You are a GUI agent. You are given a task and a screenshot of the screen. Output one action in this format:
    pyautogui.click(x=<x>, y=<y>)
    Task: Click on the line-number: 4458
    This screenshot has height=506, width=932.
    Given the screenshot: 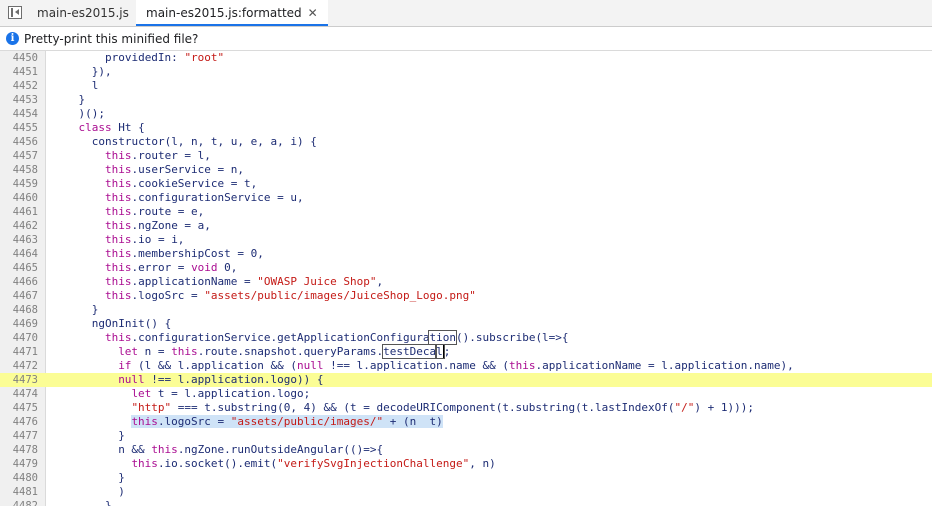 What is the action you would take?
    pyautogui.click(x=19, y=170)
    